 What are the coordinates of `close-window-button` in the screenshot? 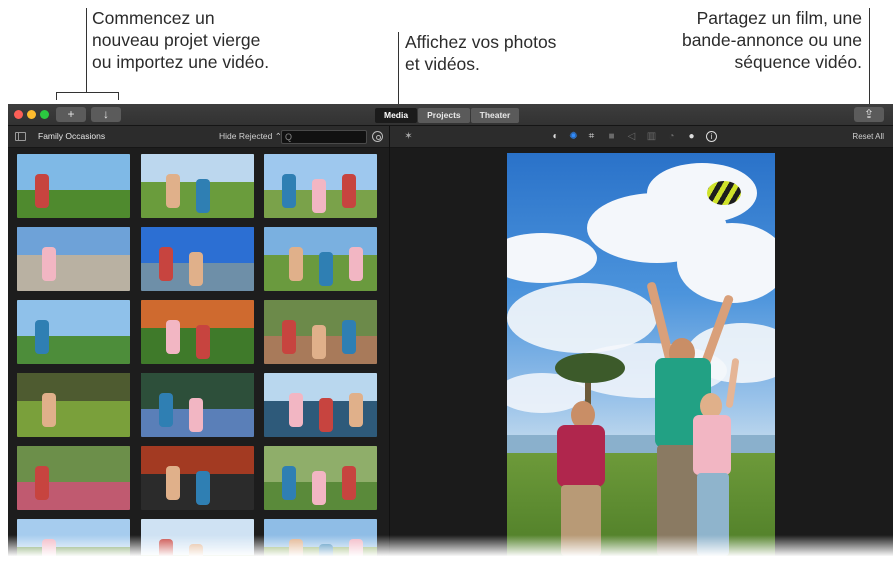 It's located at (18, 114).